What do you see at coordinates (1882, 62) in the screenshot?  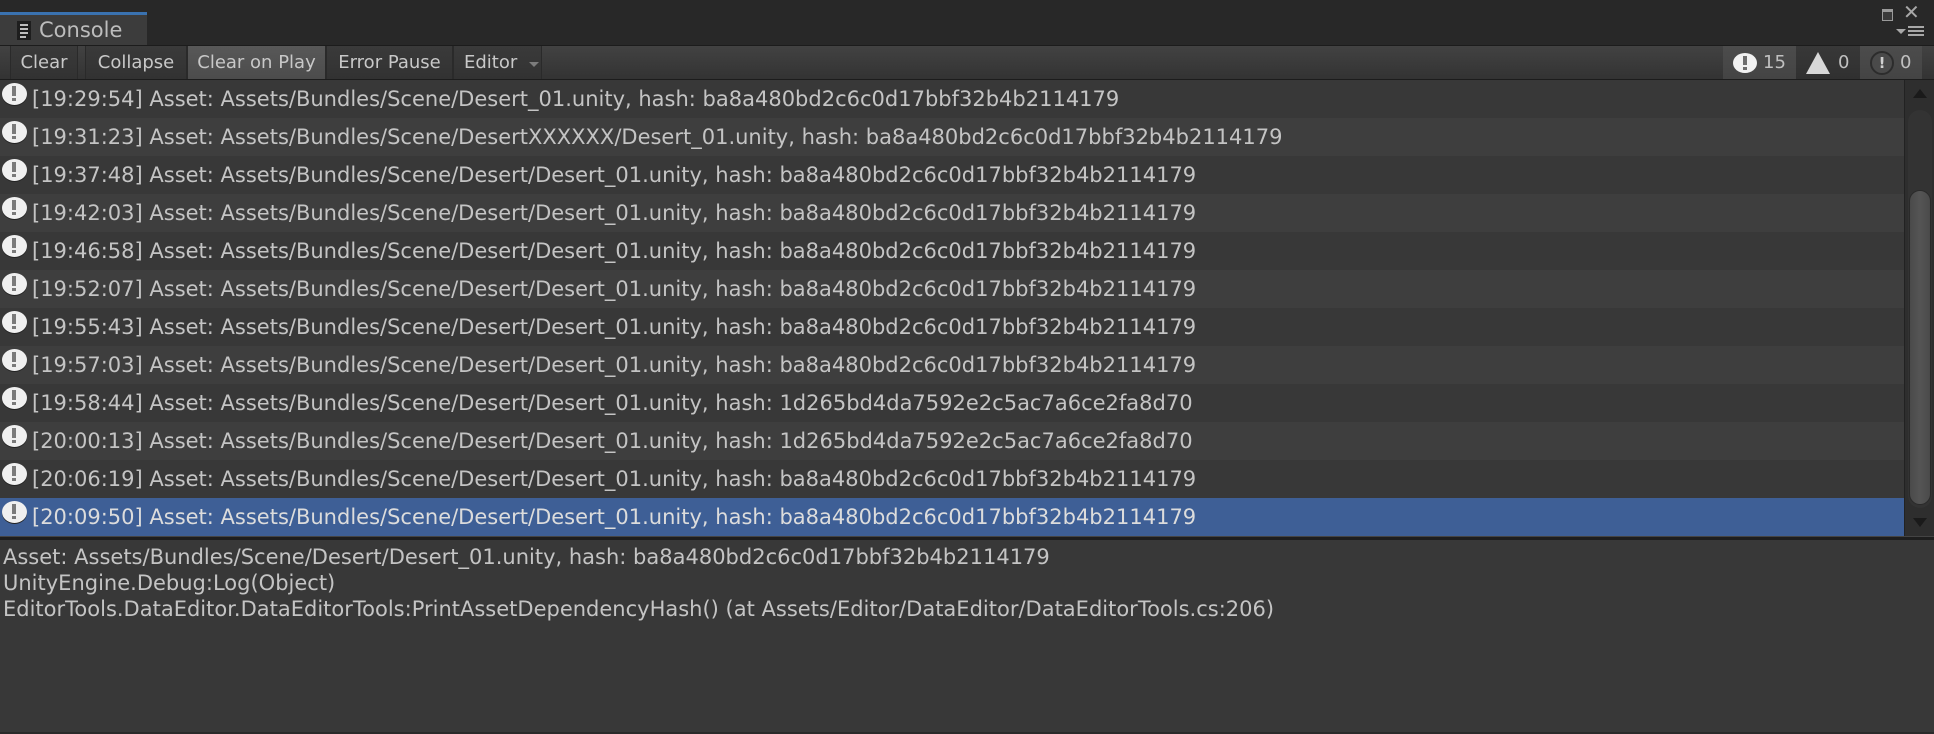 I see `error-icon: !` at bounding box center [1882, 62].